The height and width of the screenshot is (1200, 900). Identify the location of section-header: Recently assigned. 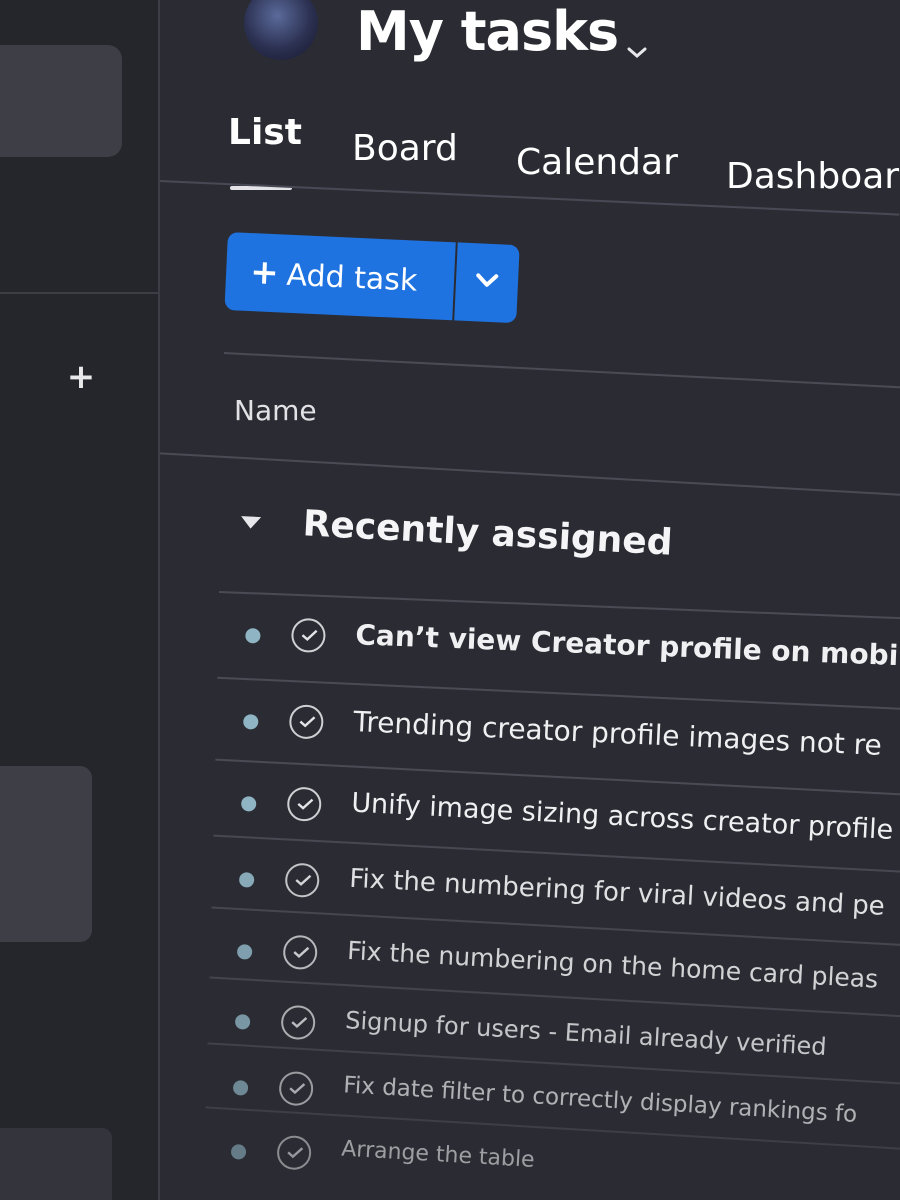
(568, 548).